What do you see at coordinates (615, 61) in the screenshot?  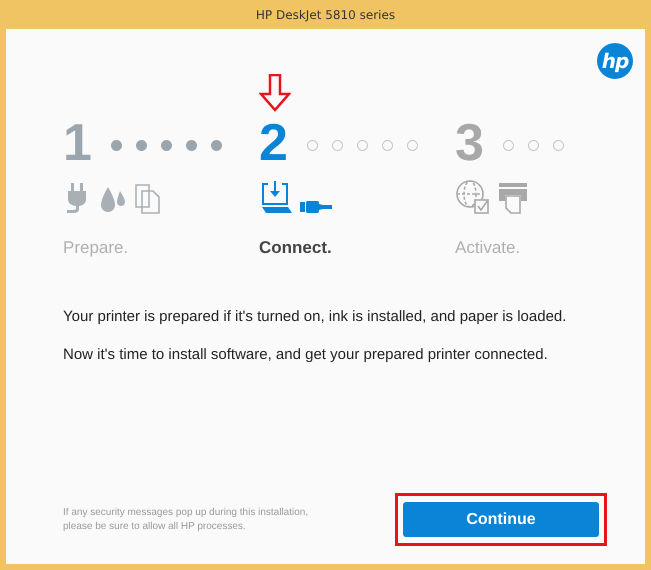 I see `logo: hp` at bounding box center [615, 61].